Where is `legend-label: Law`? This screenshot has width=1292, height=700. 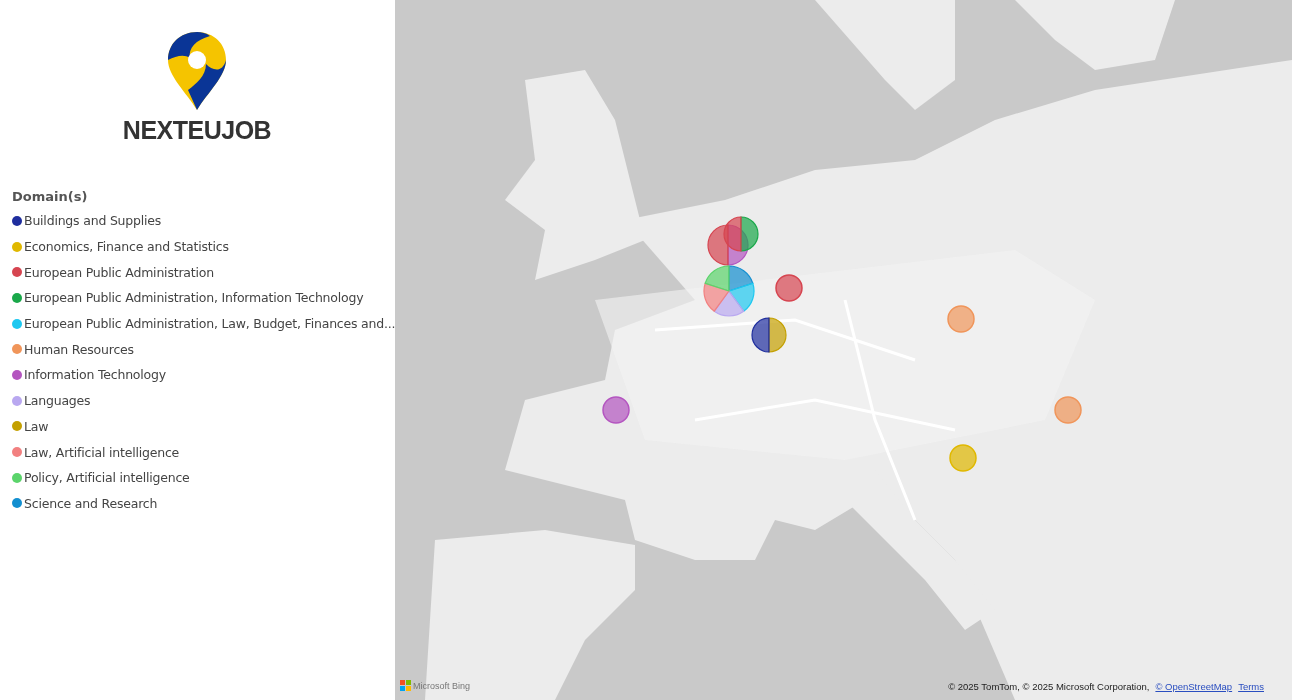 legend-label: Law is located at coordinates (36, 426).